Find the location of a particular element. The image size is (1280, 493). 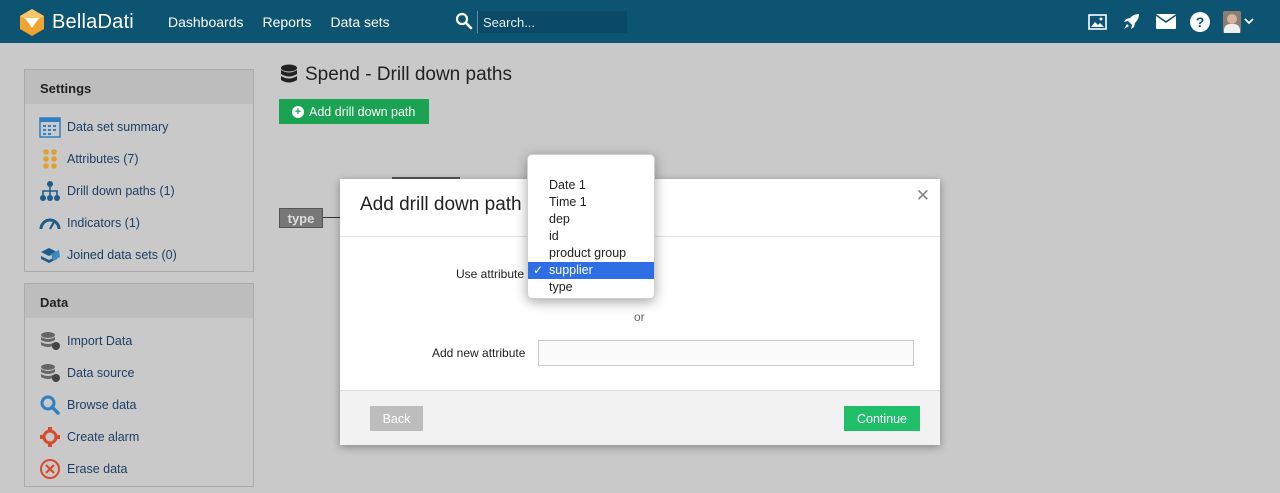

rocket-icon is located at coordinates (1131, 21).